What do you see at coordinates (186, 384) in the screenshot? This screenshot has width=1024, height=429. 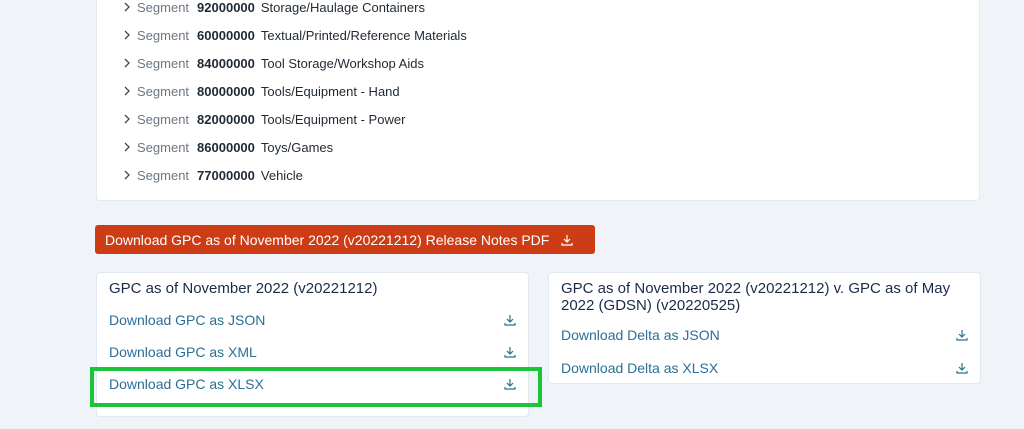 I see `link-label: Download GPC as XLSX` at bounding box center [186, 384].